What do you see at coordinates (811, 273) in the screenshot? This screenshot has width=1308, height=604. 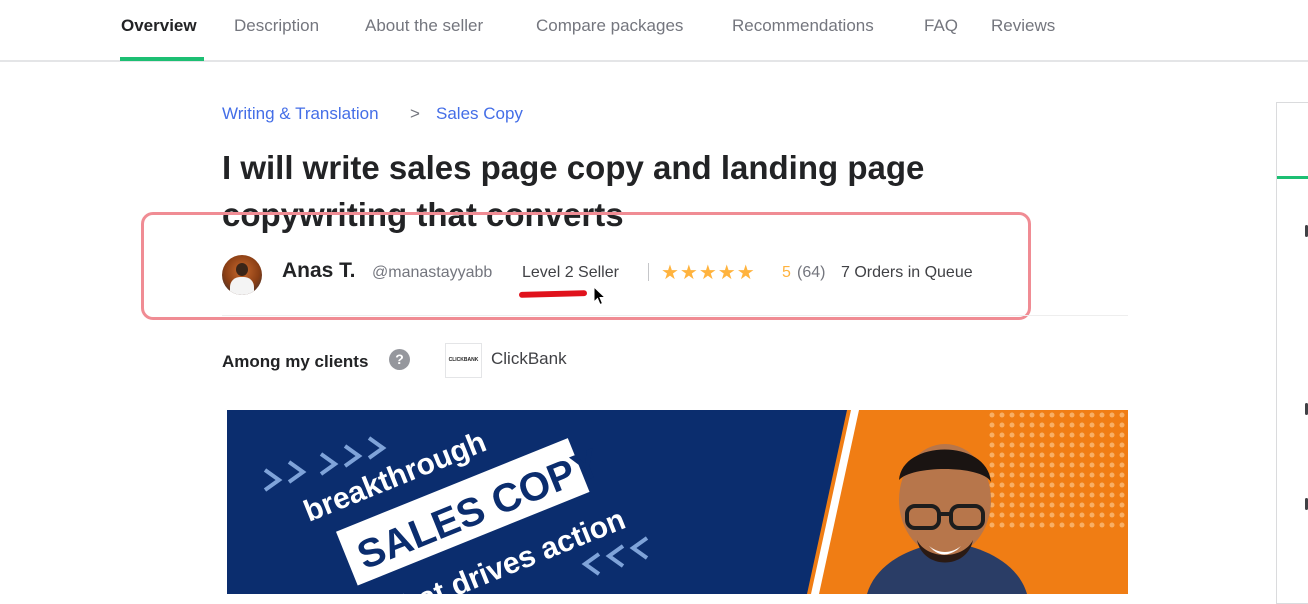 I see `reviews-count-link: (64)` at bounding box center [811, 273].